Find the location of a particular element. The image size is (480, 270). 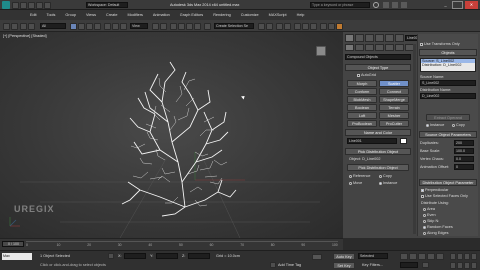

helpers-icon is located at coordinates (389, 47).